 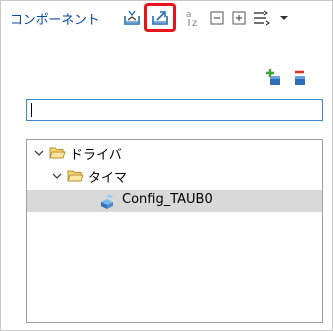 I want to click on remove-component-icon, so click(x=300, y=77).